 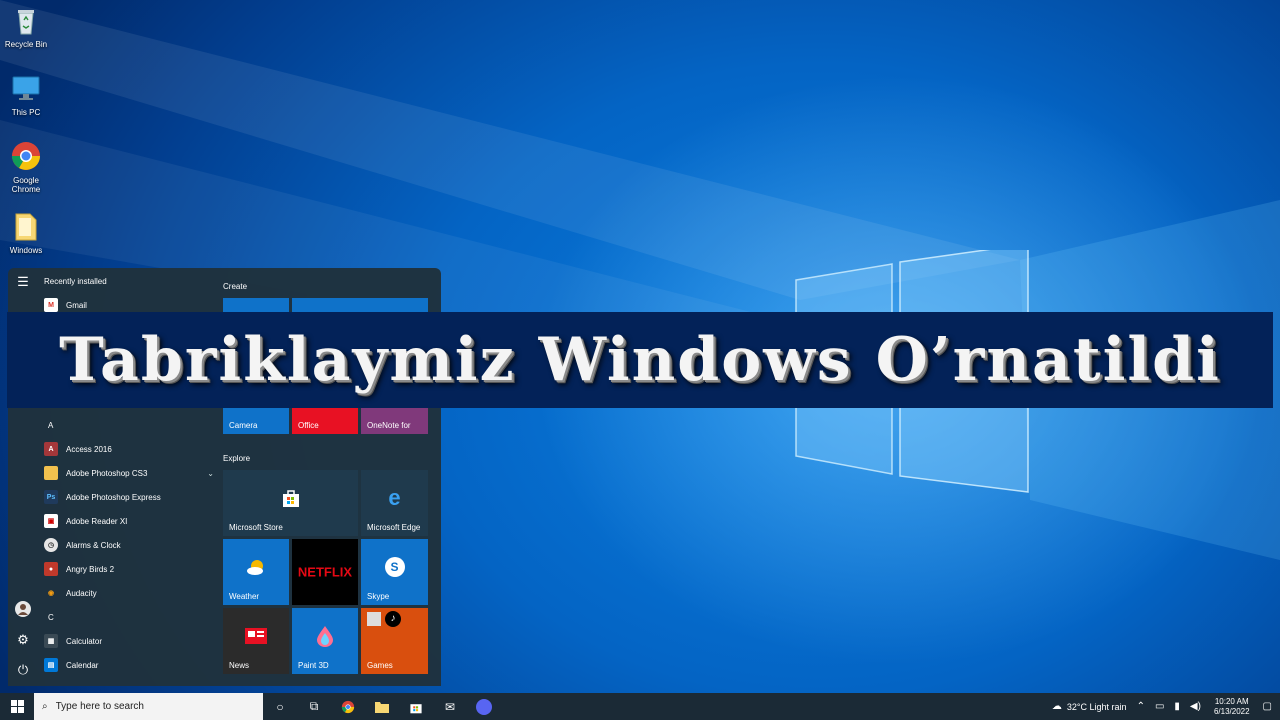 I want to click on chevron-up-icon: ⌃, so click(x=1141, y=706).